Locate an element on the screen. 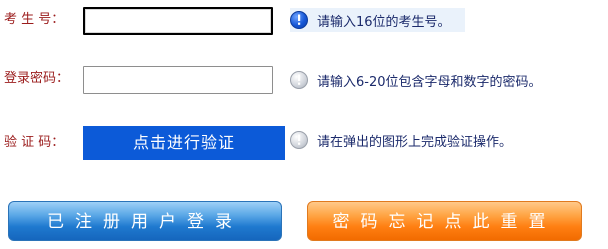 This screenshot has height=249, width=608. password-label: 登录密码： is located at coordinates (37, 78).